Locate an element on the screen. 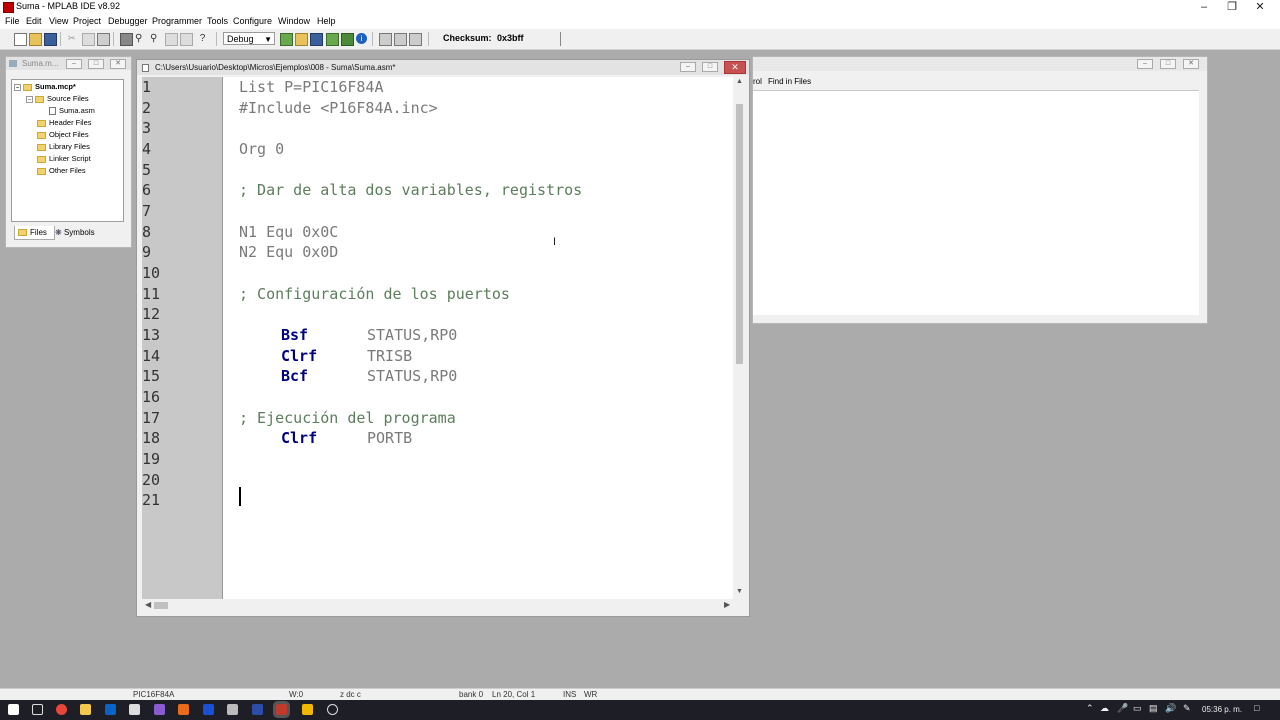 Image resolution: width=1280 pixels, height=720 pixels. pen-icon: ✎ is located at coordinates (1187, 708).